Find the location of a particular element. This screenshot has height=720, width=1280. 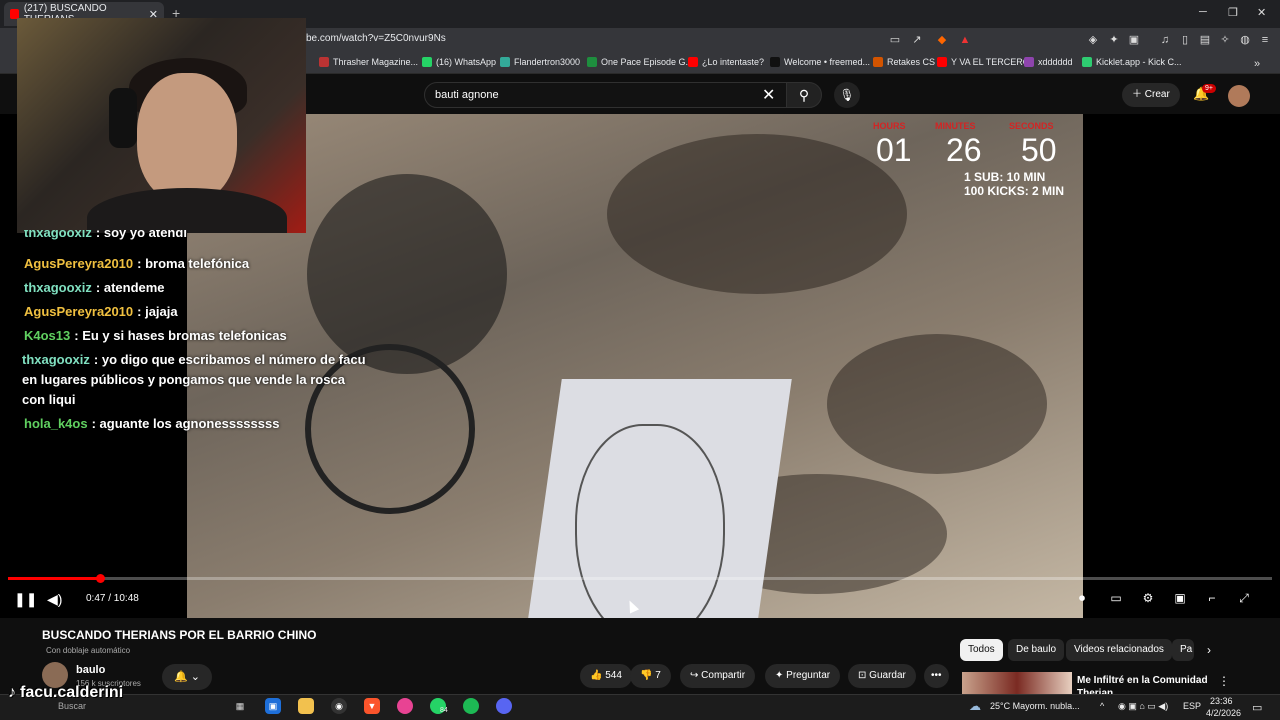

dislike-button: 👎 7 is located at coordinates (650, 676).